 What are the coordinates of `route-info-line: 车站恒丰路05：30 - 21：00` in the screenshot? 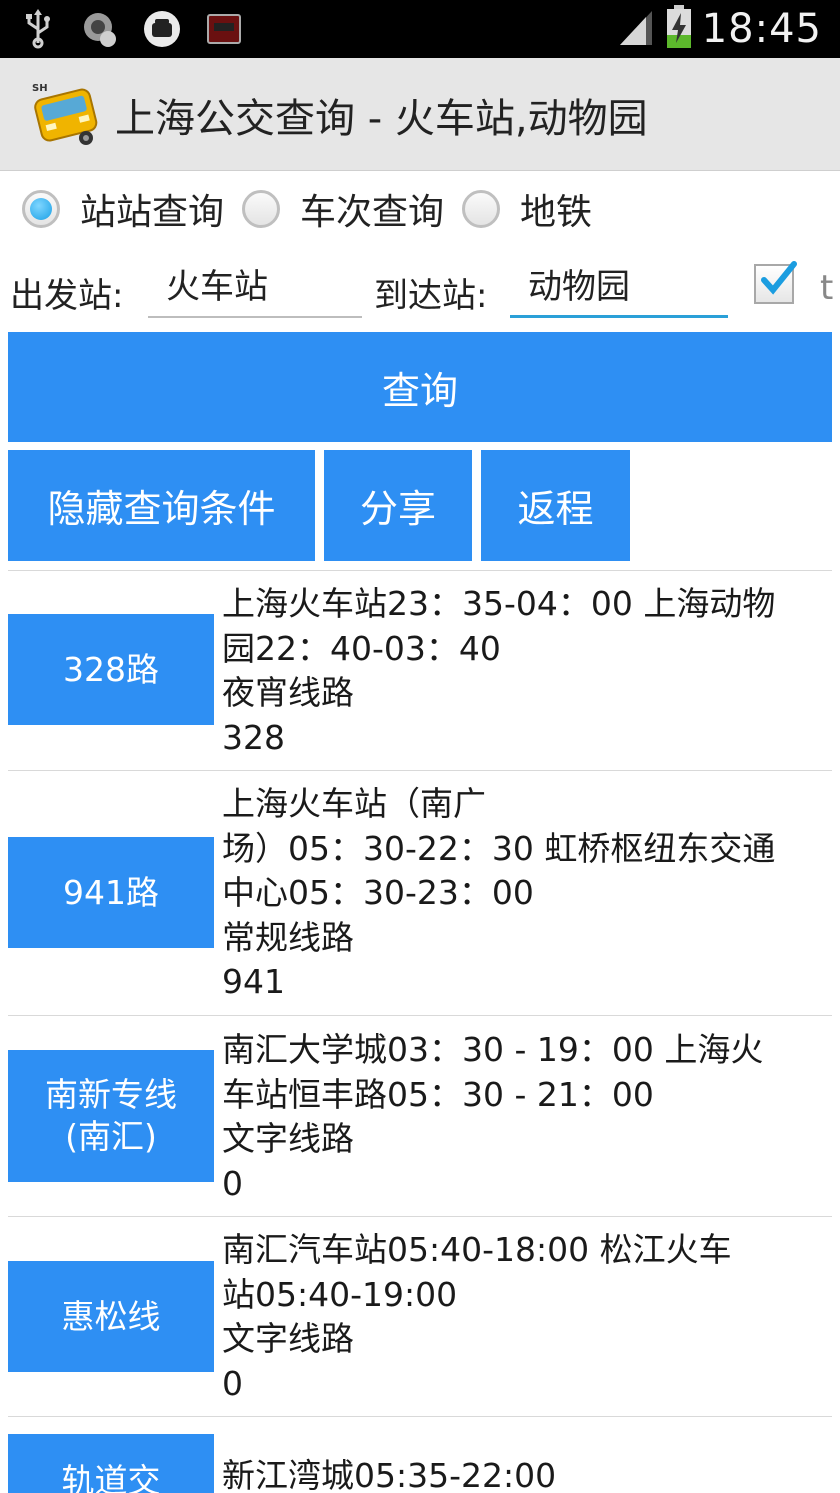 It's located at (438, 1094).